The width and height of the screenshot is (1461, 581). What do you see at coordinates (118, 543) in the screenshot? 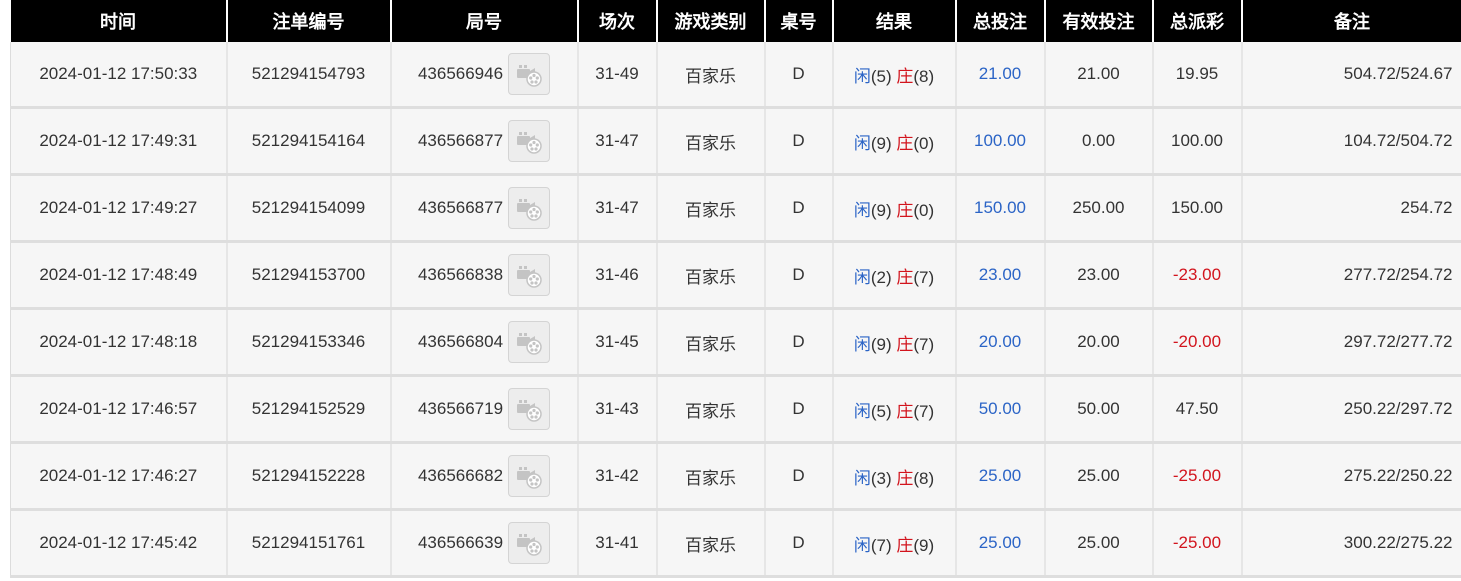
I see `cell-time: 2024-01-12 17:45:42` at bounding box center [118, 543].